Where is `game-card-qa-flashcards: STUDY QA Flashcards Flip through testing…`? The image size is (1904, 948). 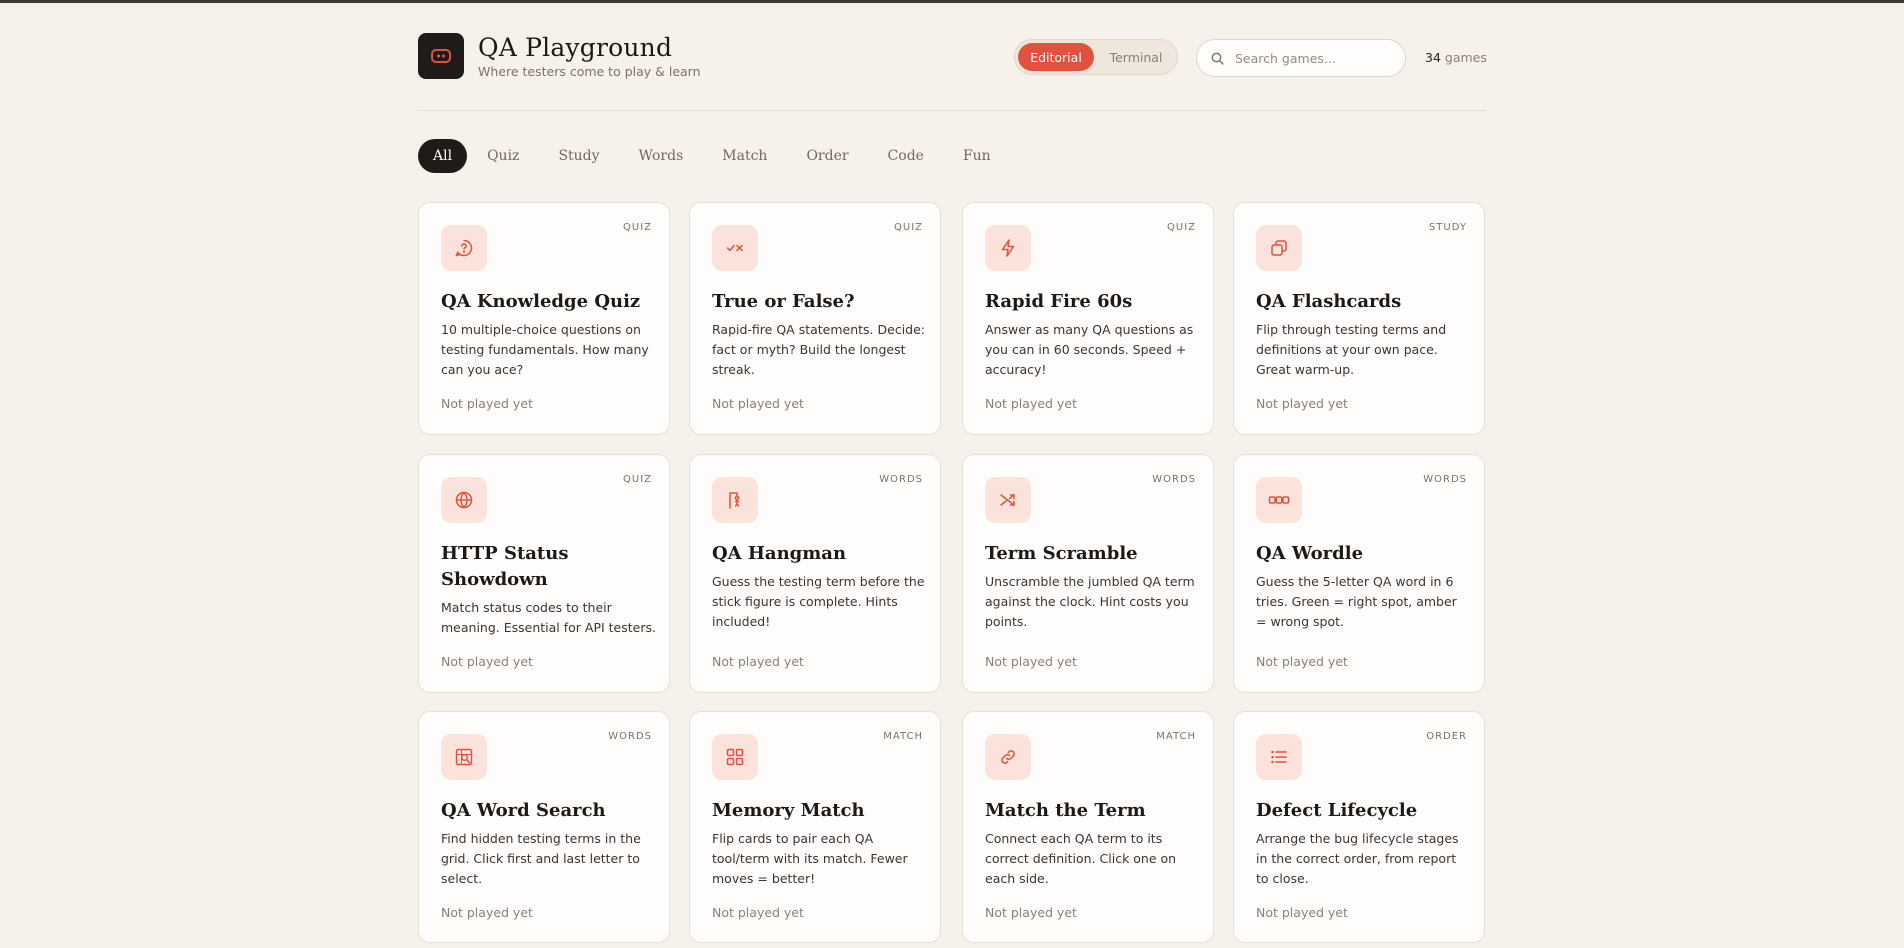
game-card-qa-flashcards: STUDY QA Flashcards Flip through testing… is located at coordinates (1359, 318).